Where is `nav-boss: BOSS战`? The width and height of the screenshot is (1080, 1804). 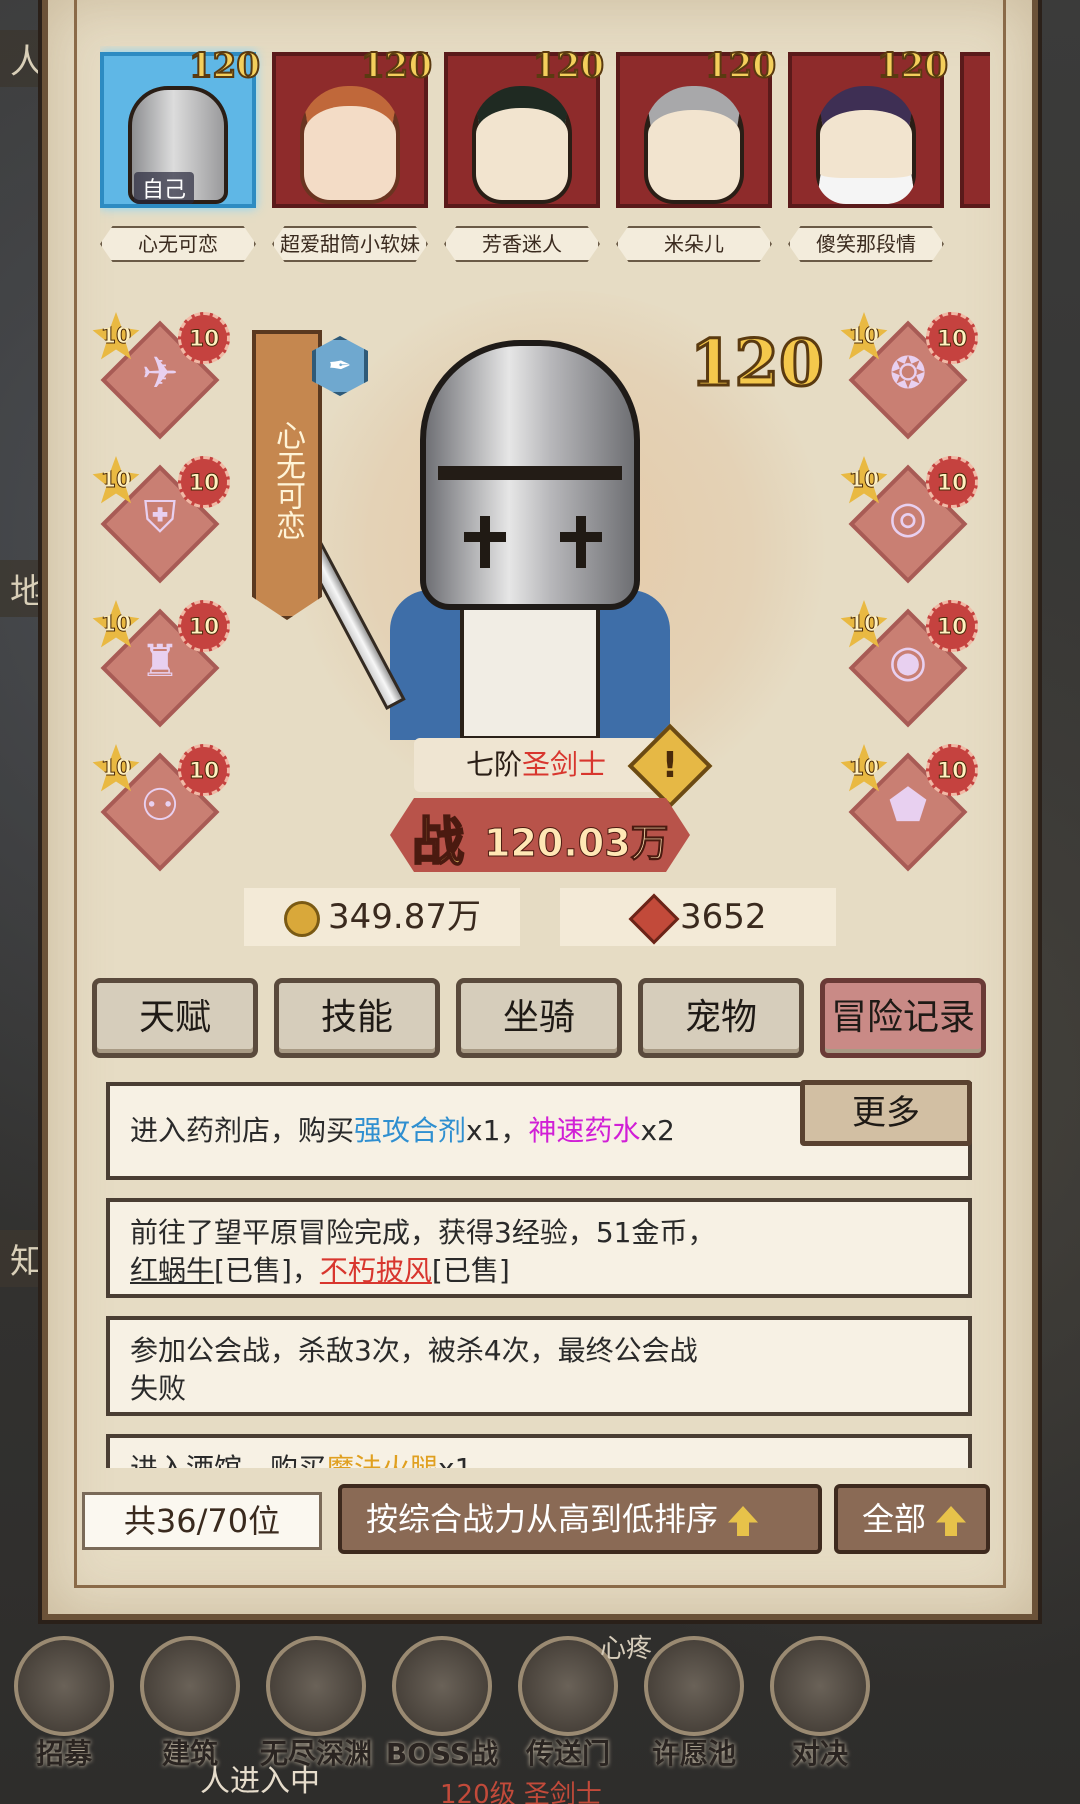
nav-boss: BOSS战 is located at coordinates (442, 1711).